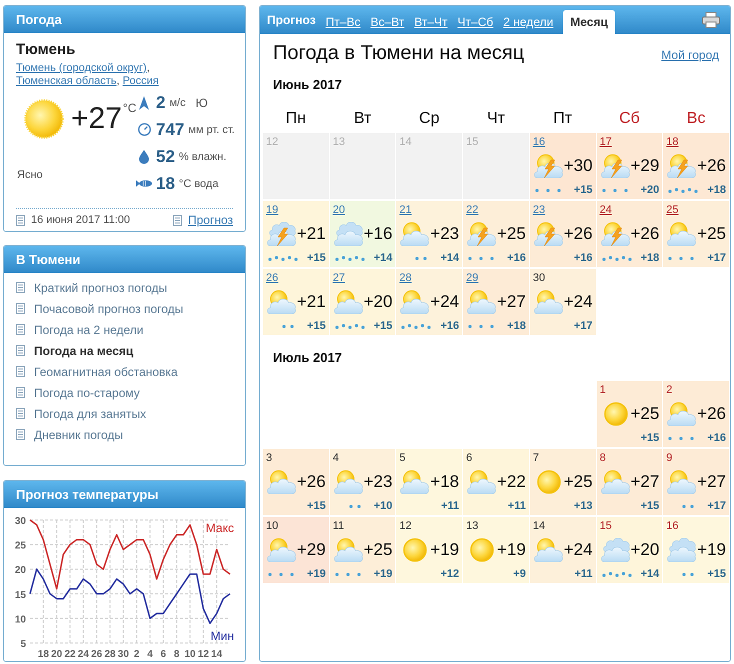 This screenshot has width=734, height=664. I want to click on location-link: Тюменская область, so click(66, 81).